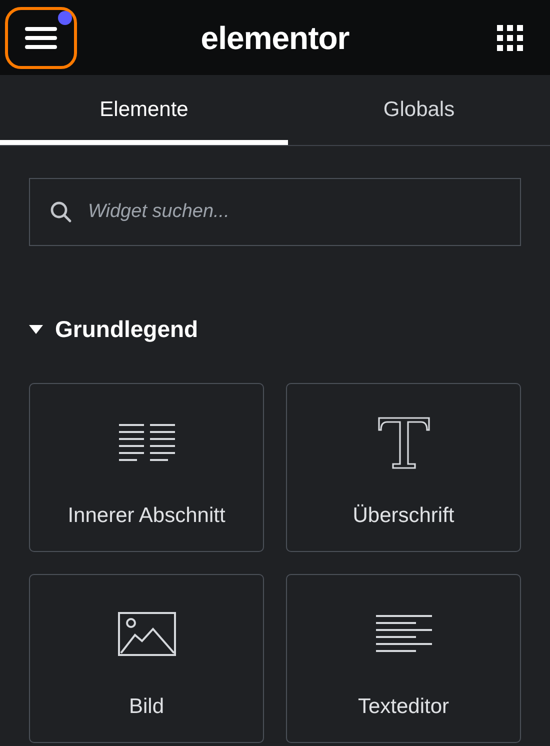 The width and height of the screenshot is (550, 746). Describe the element at coordinates (275, 38) in the screenshot. I see `logo: elementor` at that location.